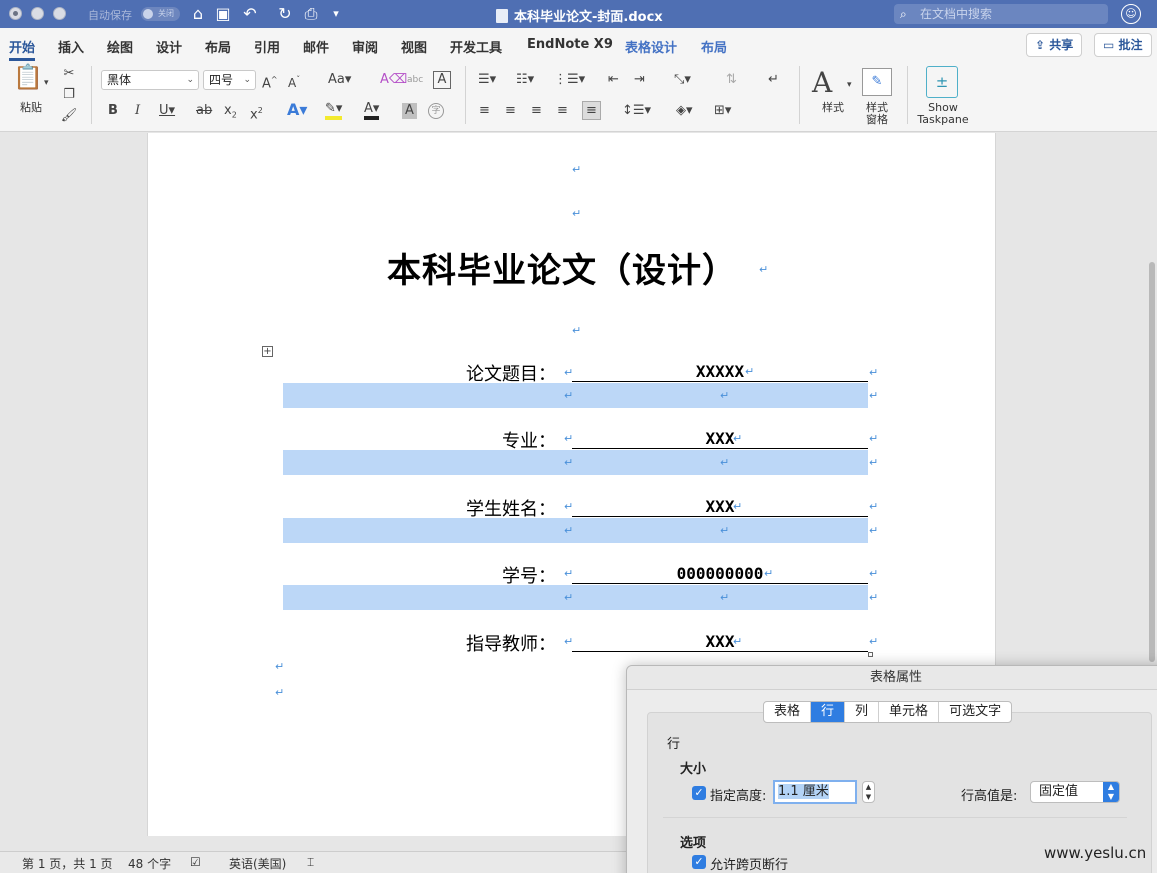 This screenshot has height=873, width=1157. Describe the element at coordinates (699, 862) in the screenshot. I see `allow-row-break-checkbox: ✓` at that location.